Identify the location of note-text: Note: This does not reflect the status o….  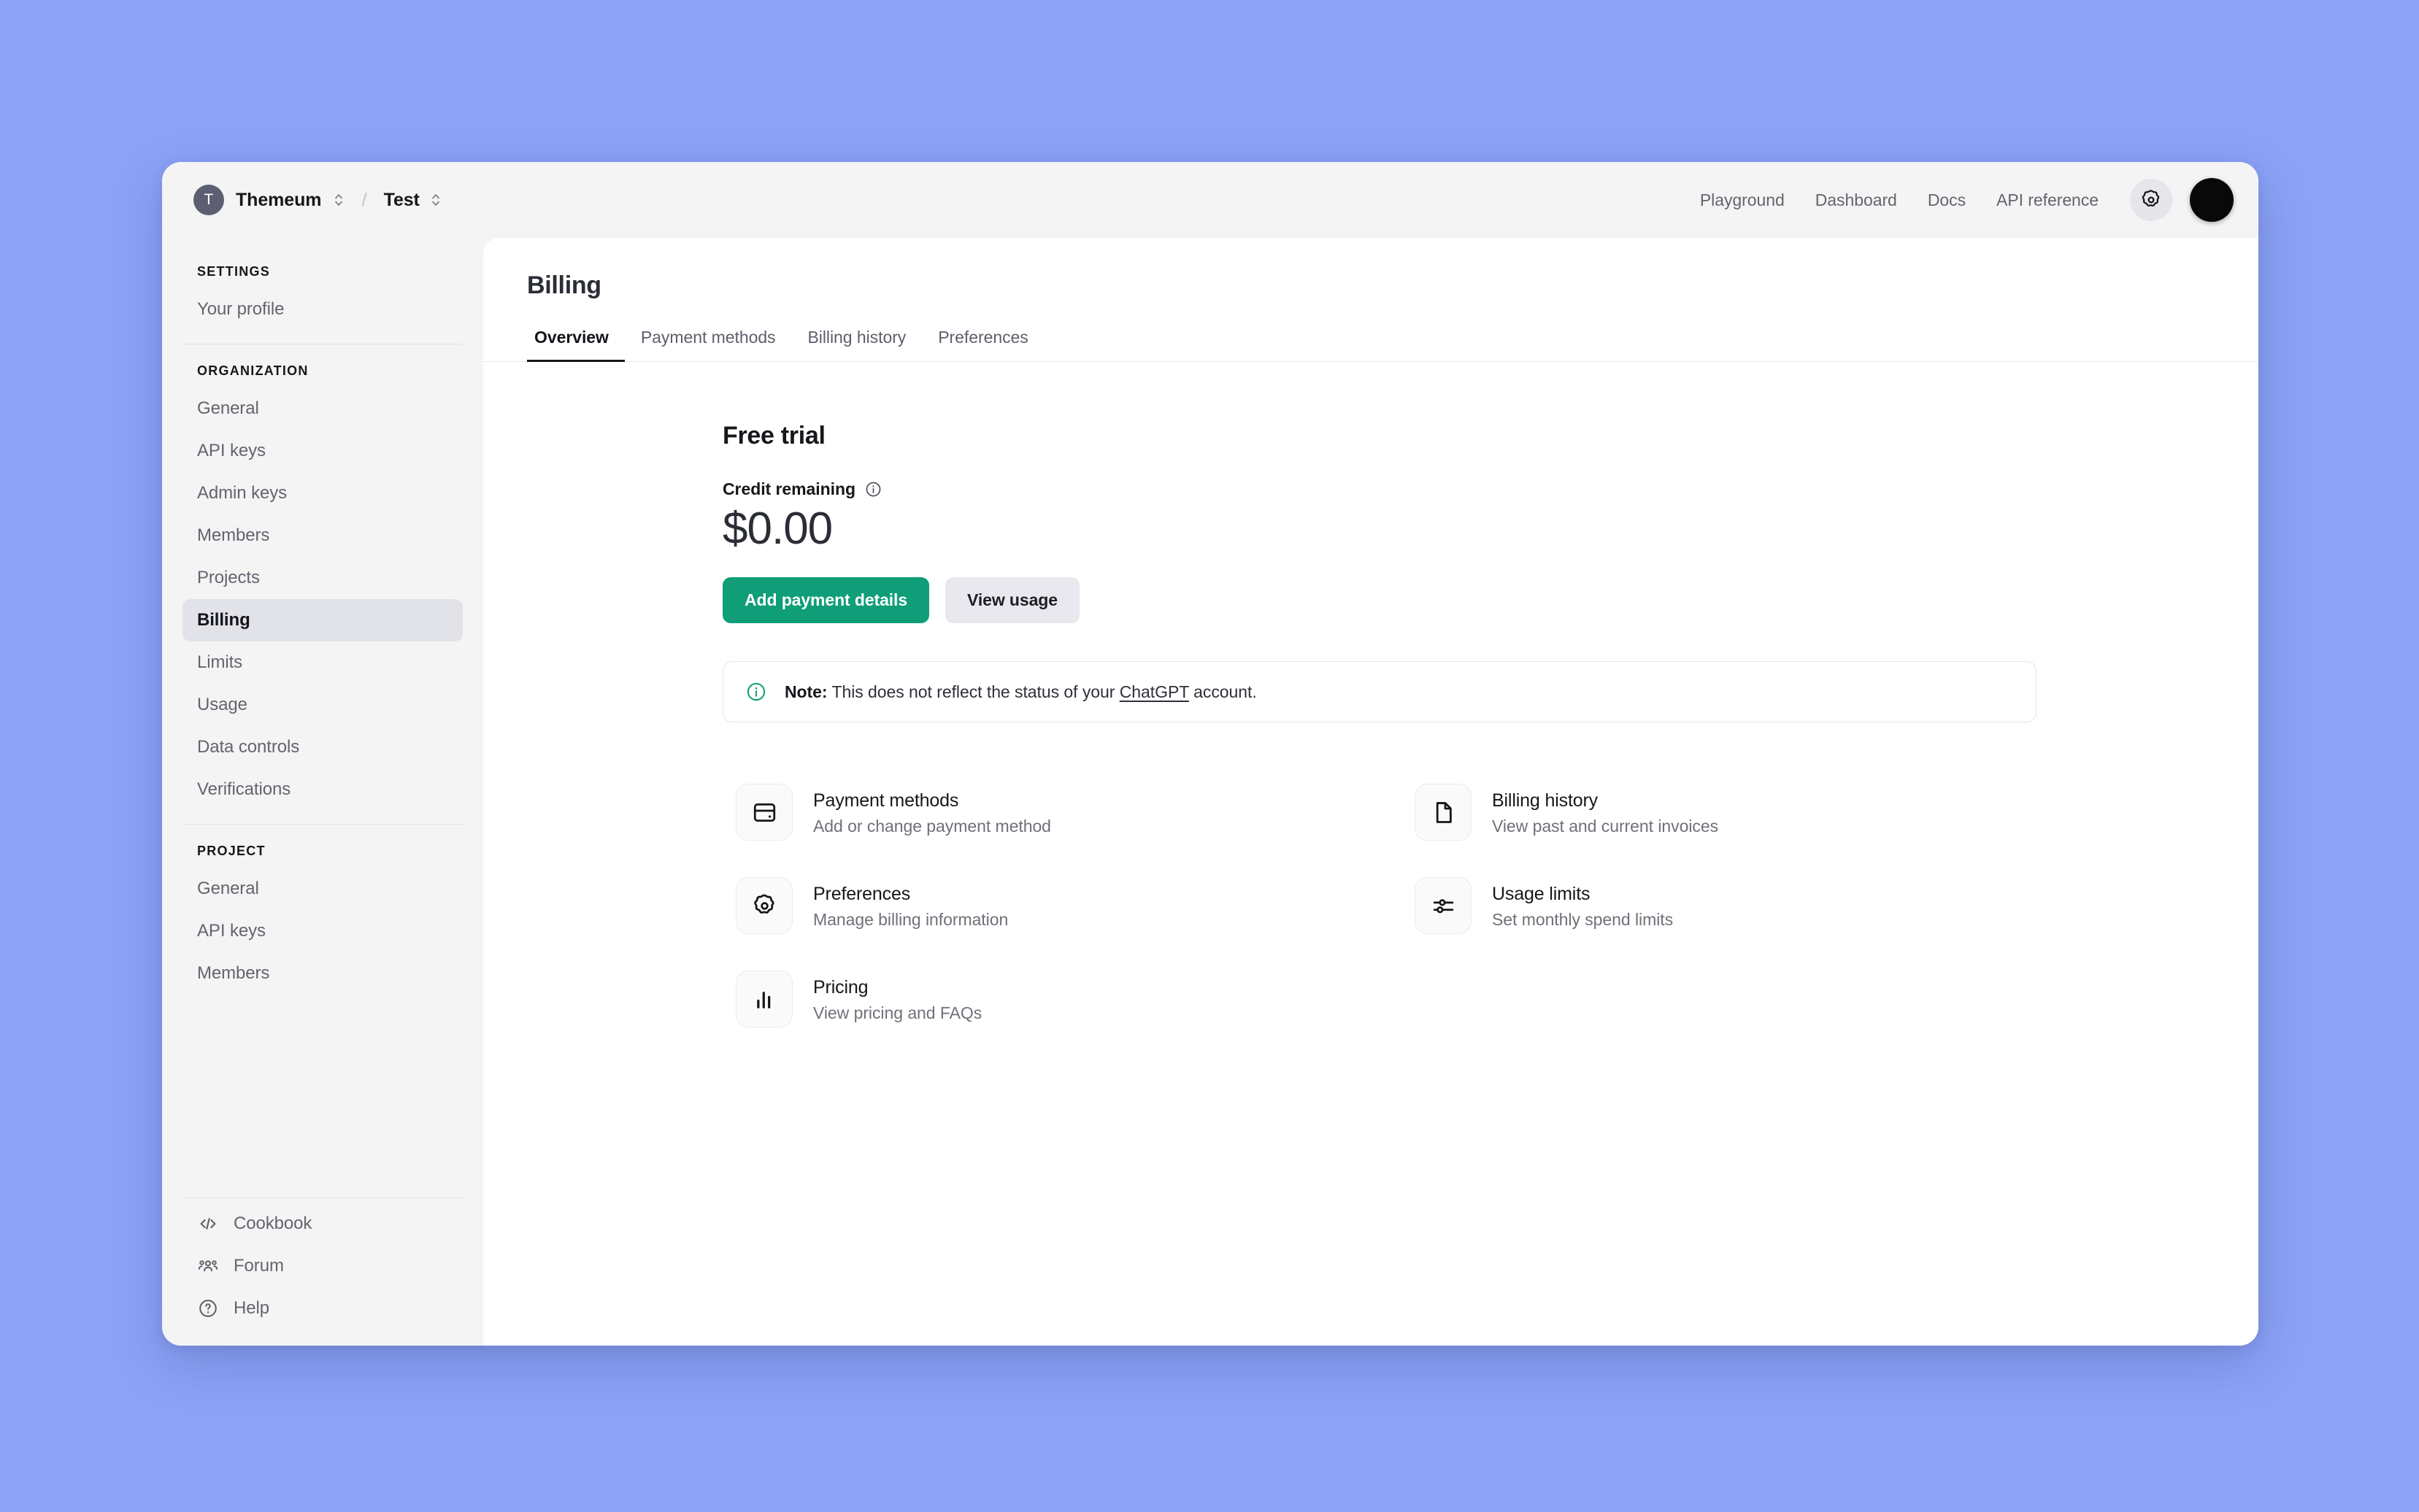
(1021, 692).